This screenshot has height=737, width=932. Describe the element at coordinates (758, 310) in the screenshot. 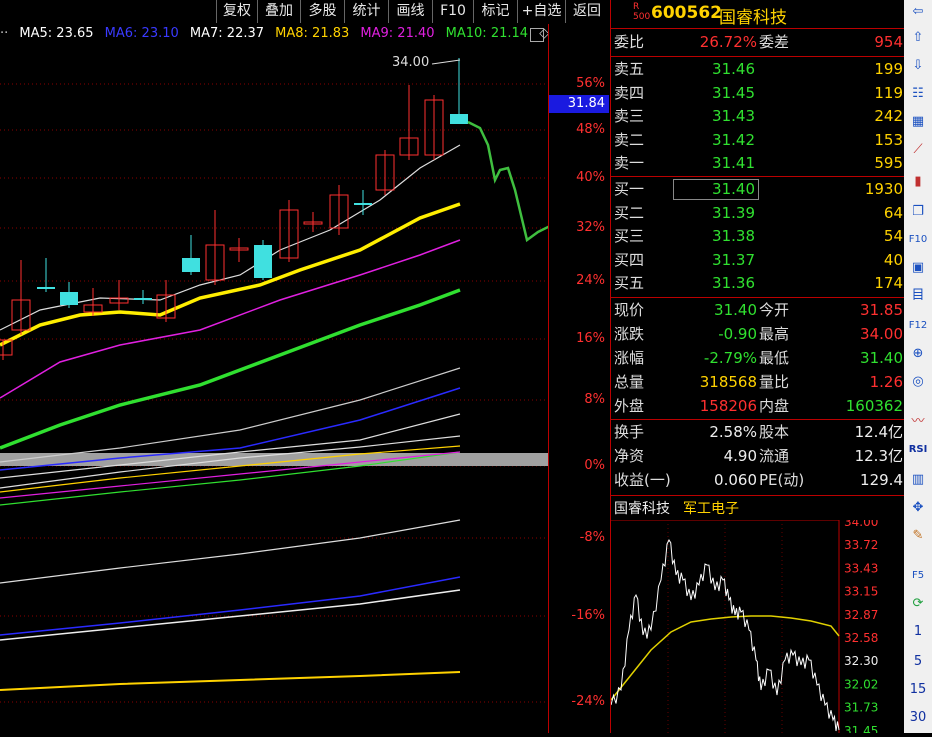

I see `quote-row: 现价 31.40 今开 31.85` at that location.